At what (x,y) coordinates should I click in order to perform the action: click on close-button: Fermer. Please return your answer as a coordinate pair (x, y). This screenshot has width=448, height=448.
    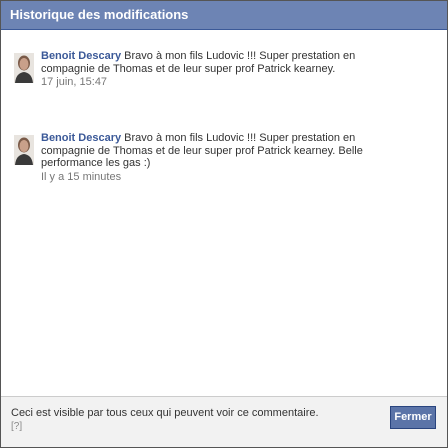
    Looking at the image, I should click on (413, 417).